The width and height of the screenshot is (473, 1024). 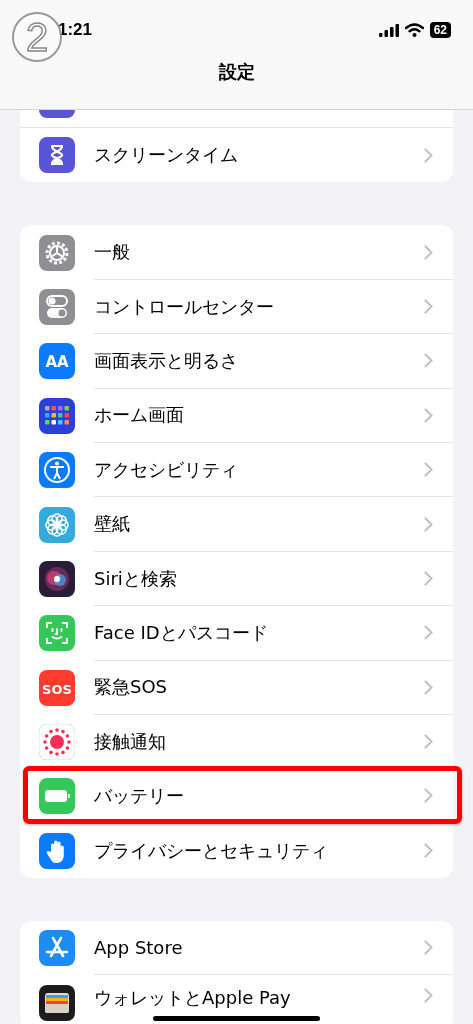 I want to click on settings-row: プライバシーとセキュリティ, so click(x=236, y=851).